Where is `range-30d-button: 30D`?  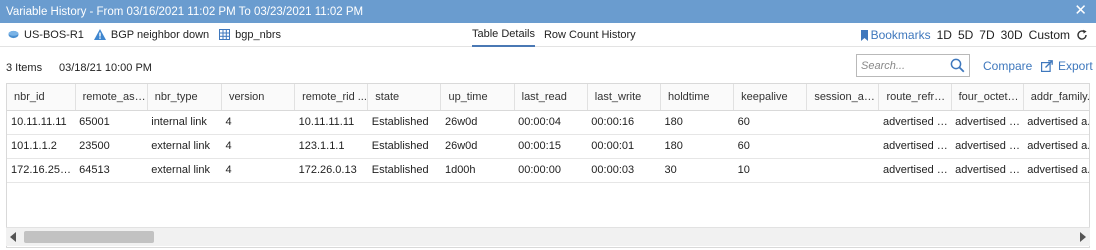
range-30d-button: 30D is located at coordinates (1012, 35).